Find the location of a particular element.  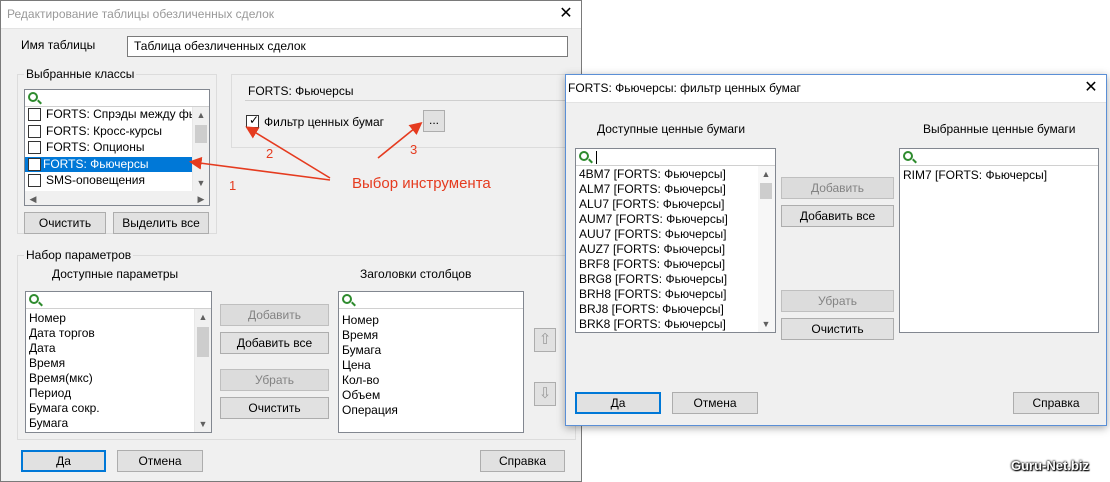

annotation-number-3: 3 is located at coordinates (414, 149).